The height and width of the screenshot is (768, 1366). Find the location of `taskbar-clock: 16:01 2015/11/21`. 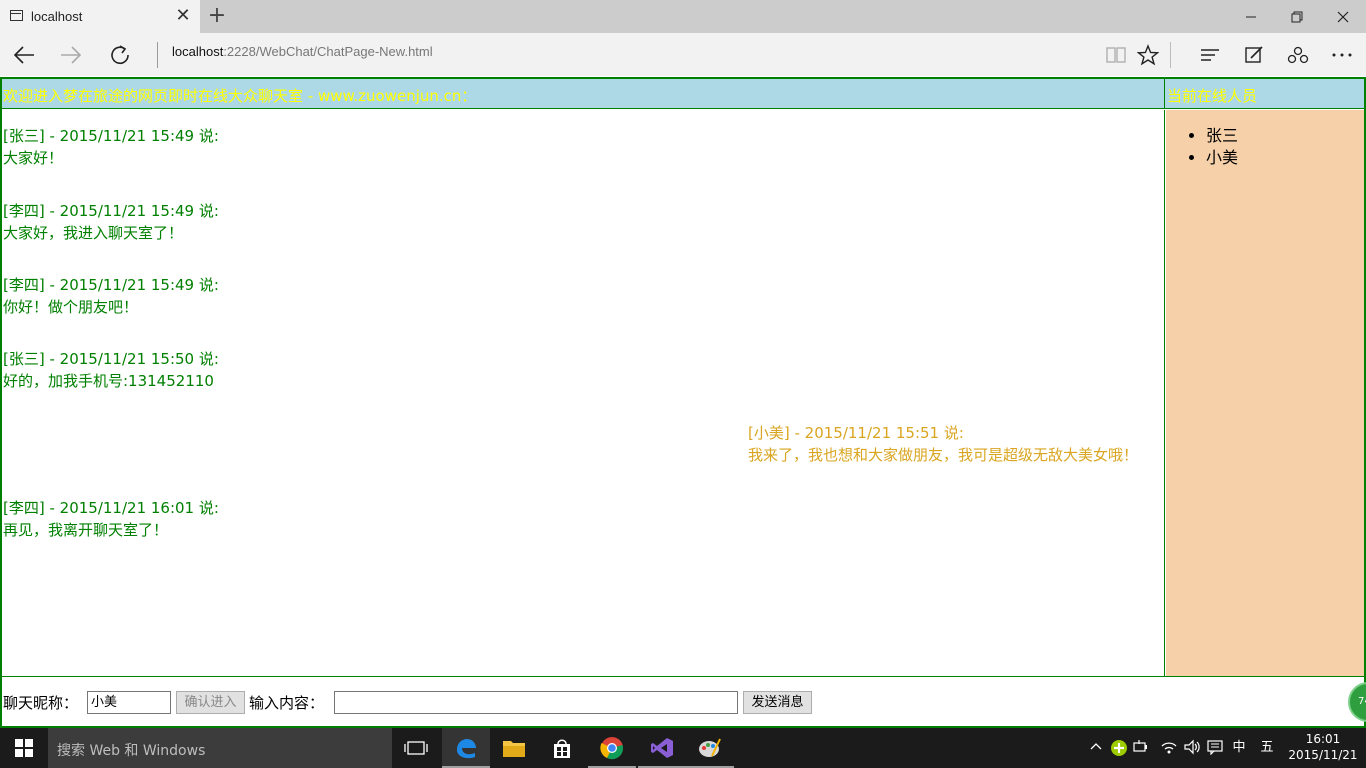

taskbar-clock: 16:01 2015/11/21 is located at coordinates (1323, 747).